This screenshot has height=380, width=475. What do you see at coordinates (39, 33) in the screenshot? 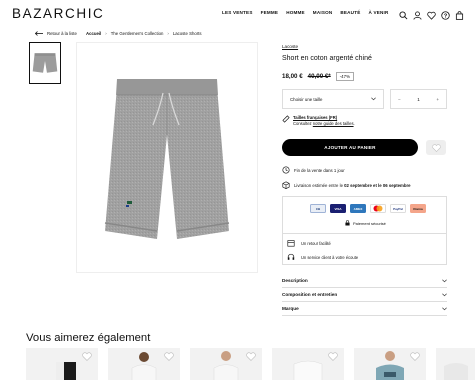
I see `arrow-left-icon` at bounding box center [39, 33].